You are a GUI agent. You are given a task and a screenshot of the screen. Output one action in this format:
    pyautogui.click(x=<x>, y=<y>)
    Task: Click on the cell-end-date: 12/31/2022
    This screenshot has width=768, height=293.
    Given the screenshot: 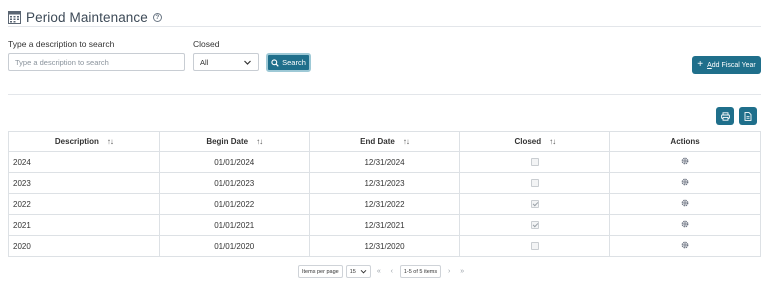 What is the action you would take?
    pyautogui.click(x=384, y=204)
    